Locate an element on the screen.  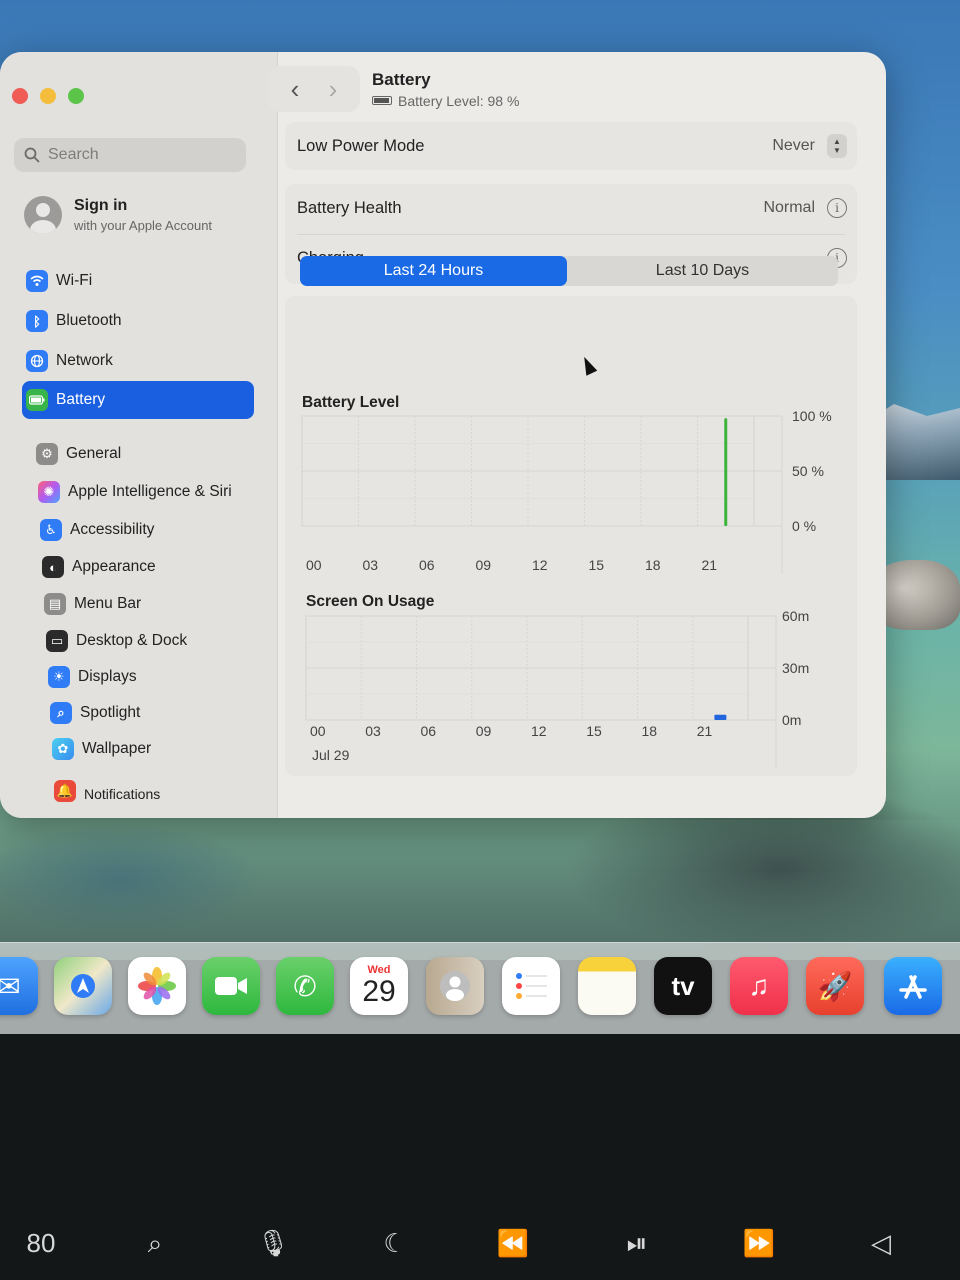
sidebar-item-general: ⚙ General is located at coordinates (148, 454).